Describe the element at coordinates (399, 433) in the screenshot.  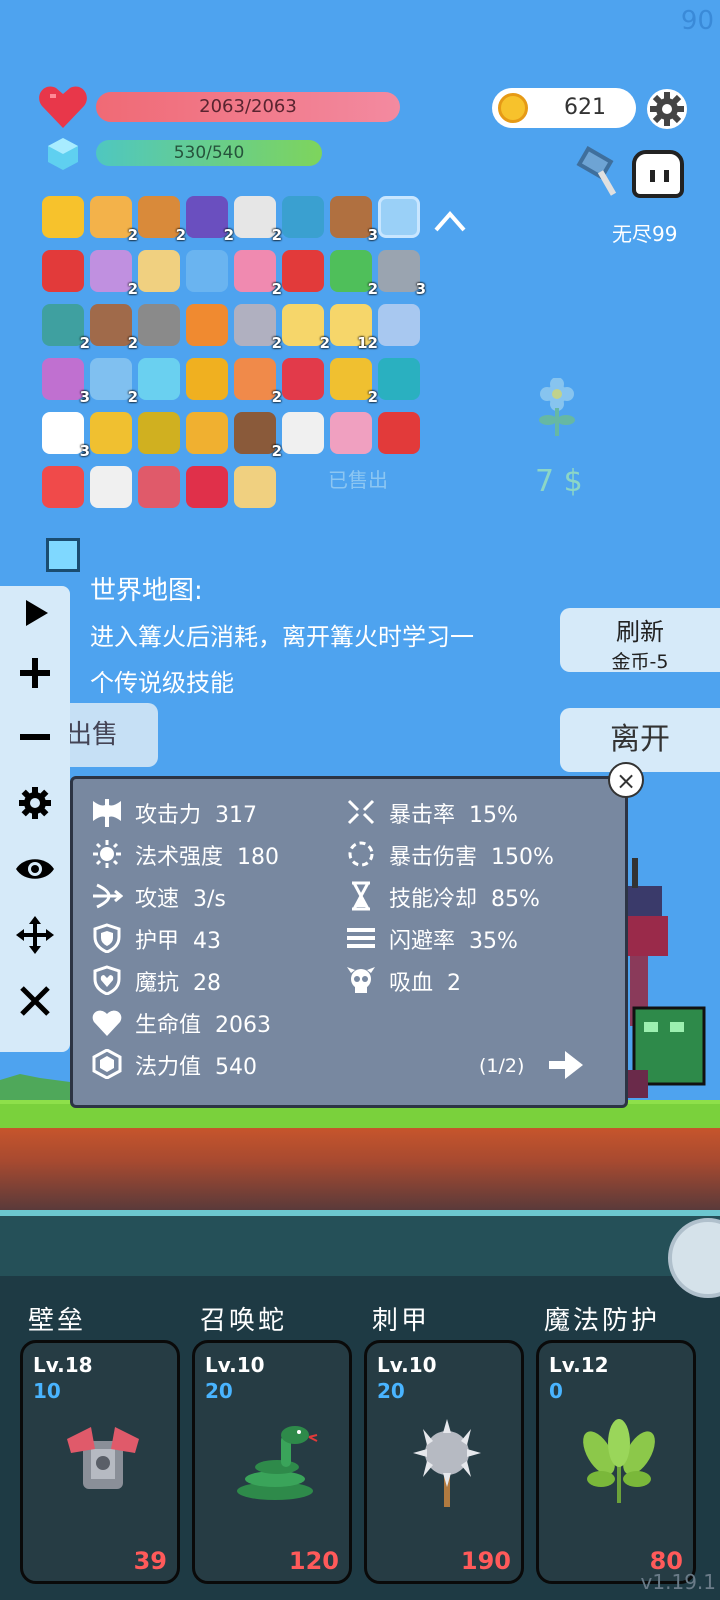
I see `strawberry-icon` at that location.